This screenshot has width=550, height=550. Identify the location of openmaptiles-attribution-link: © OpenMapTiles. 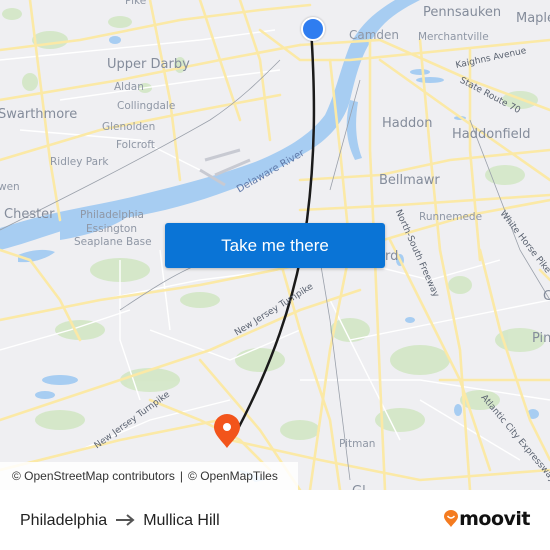
(233, 476).